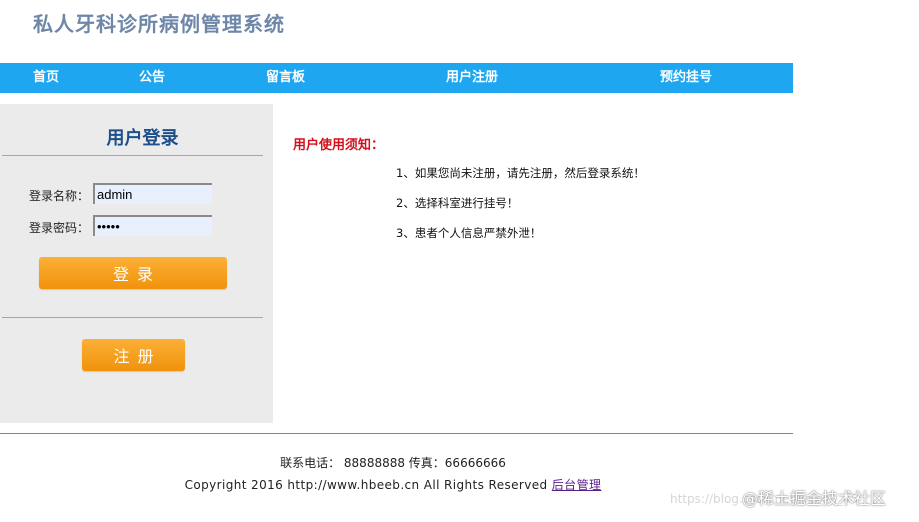 Image resolution: width=919 pixels, height=522 pixels. Describe the element at coordinates (152, 193) in the screenshot. I see `username-input` at that location.